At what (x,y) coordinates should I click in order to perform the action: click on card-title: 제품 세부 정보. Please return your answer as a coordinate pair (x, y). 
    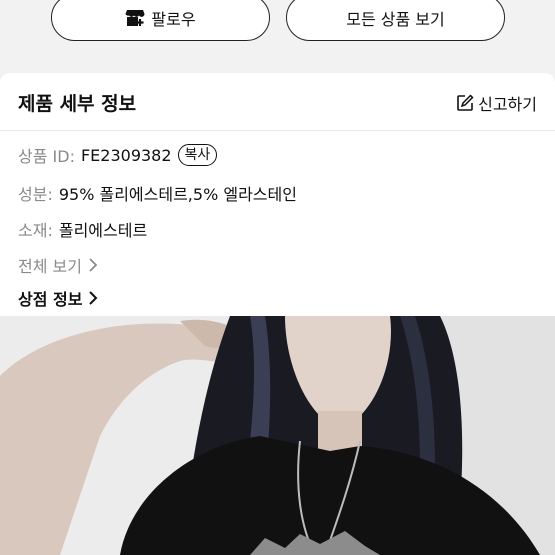
    Looking at the image, I should click on (77, 104).